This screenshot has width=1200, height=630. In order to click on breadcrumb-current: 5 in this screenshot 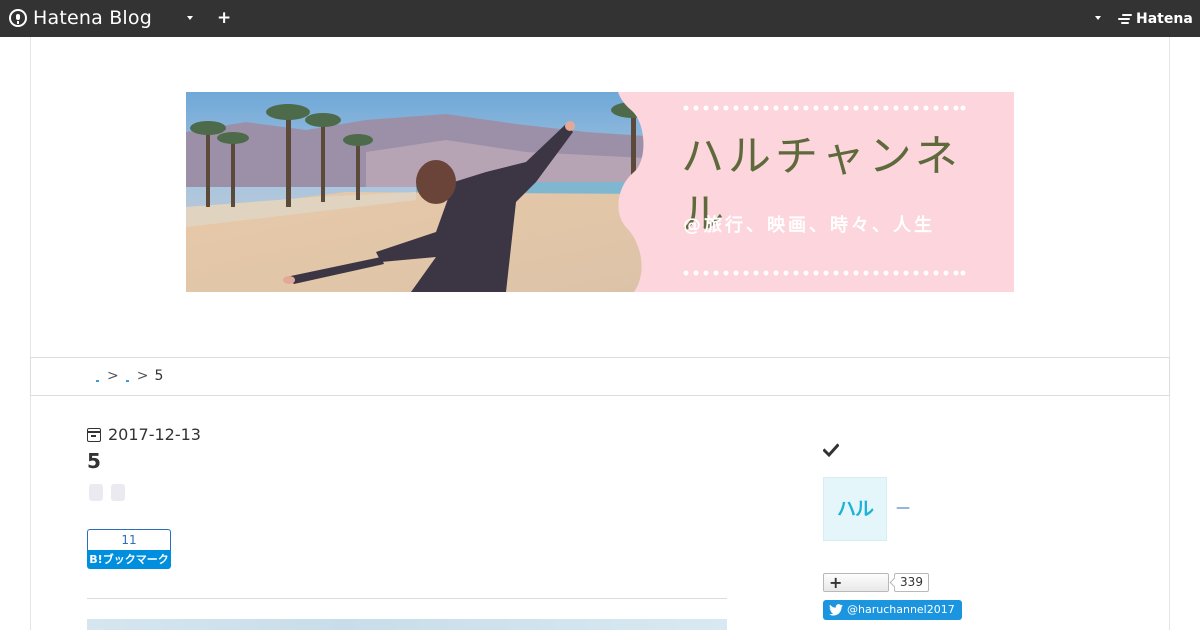, I will do `click(159, 376)`.